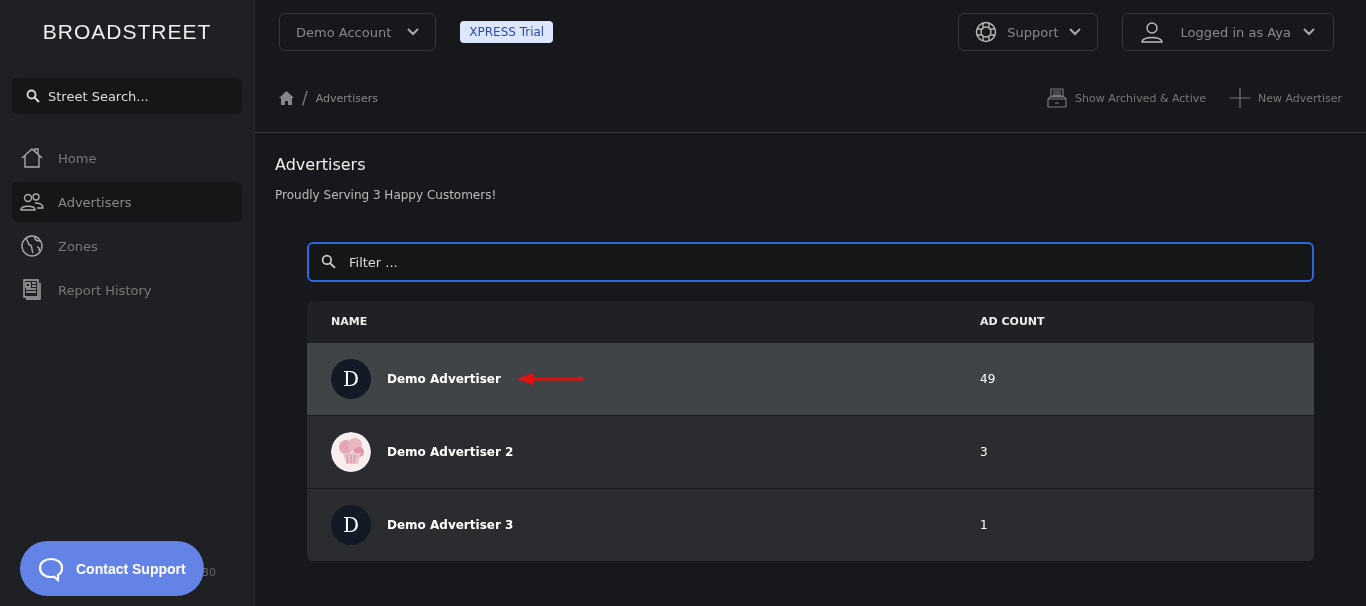 The width and height of the screenshot is (1366, 606). I want to click on page-subtitle: Proudly Serving 3 Happy Customers!, so click(386, 195).